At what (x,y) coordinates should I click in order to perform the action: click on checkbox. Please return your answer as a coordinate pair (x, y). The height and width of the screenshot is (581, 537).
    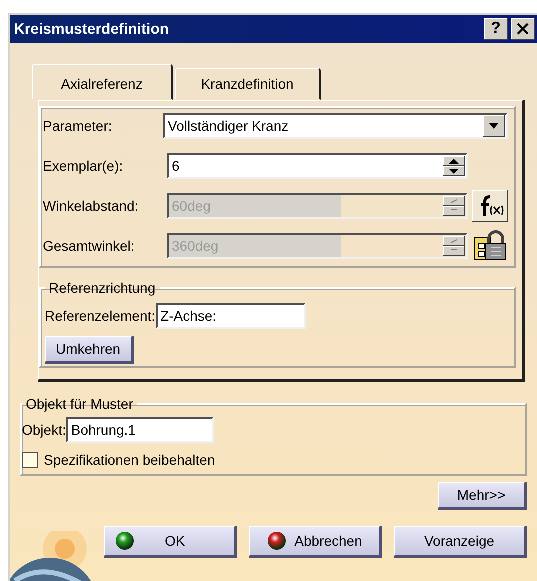
    Looking at the image, I should click on (30, 460).